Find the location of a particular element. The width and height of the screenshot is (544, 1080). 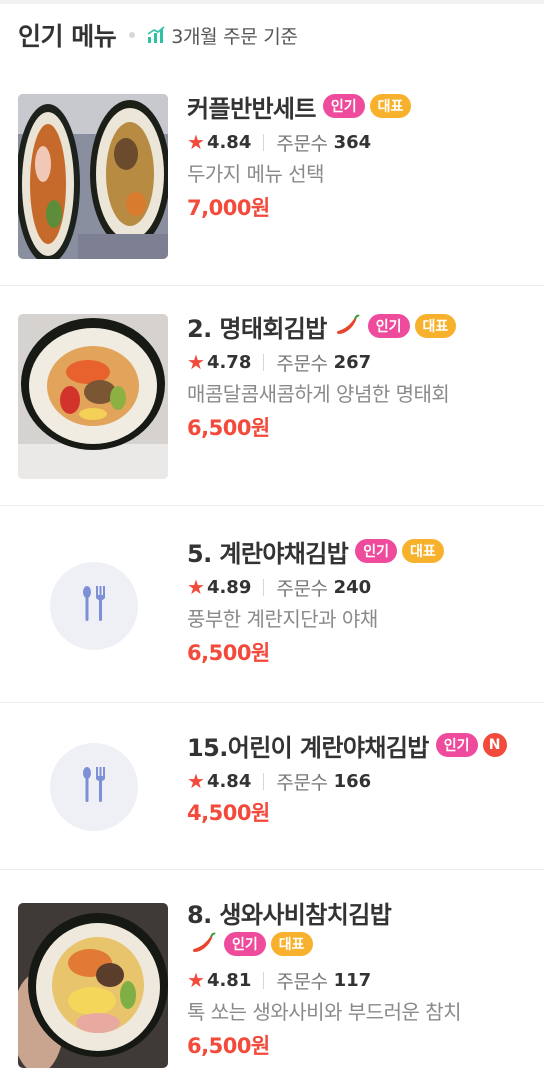

menu-item-rating: 4.78 is located at coordinates (229, 362).